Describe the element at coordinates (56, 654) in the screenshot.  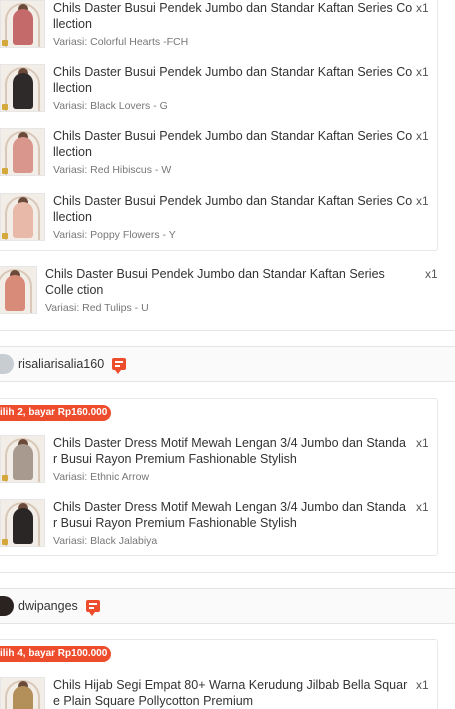
I see `promo-badge: ilih 4, bayar Rp100.000` at that location.